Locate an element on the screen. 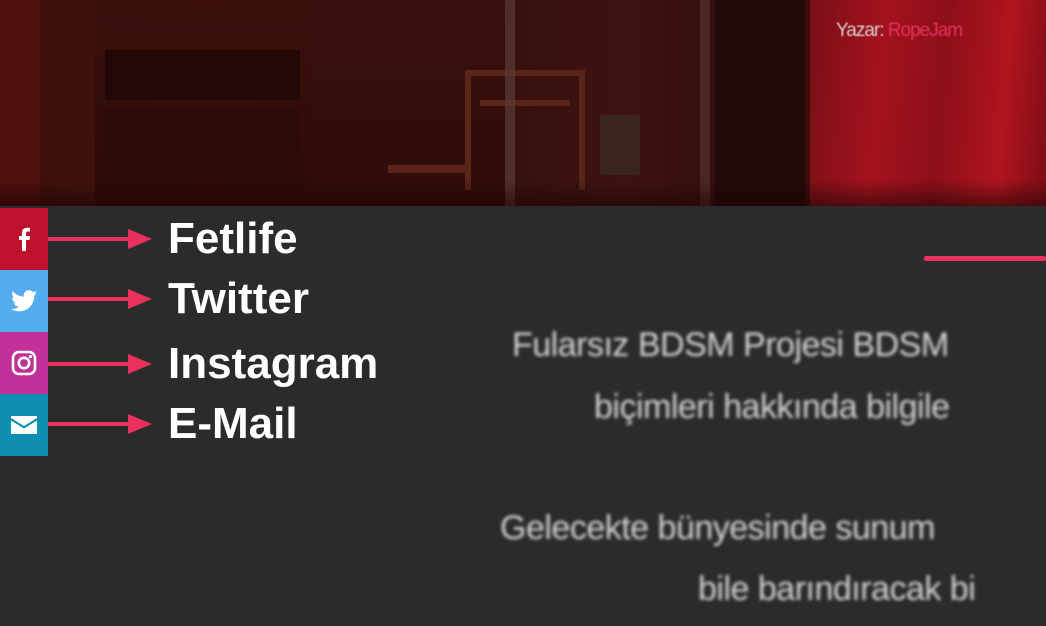 The height and width of the screenshot is (626, 1046). email-button is located at coordinates (24, 425).